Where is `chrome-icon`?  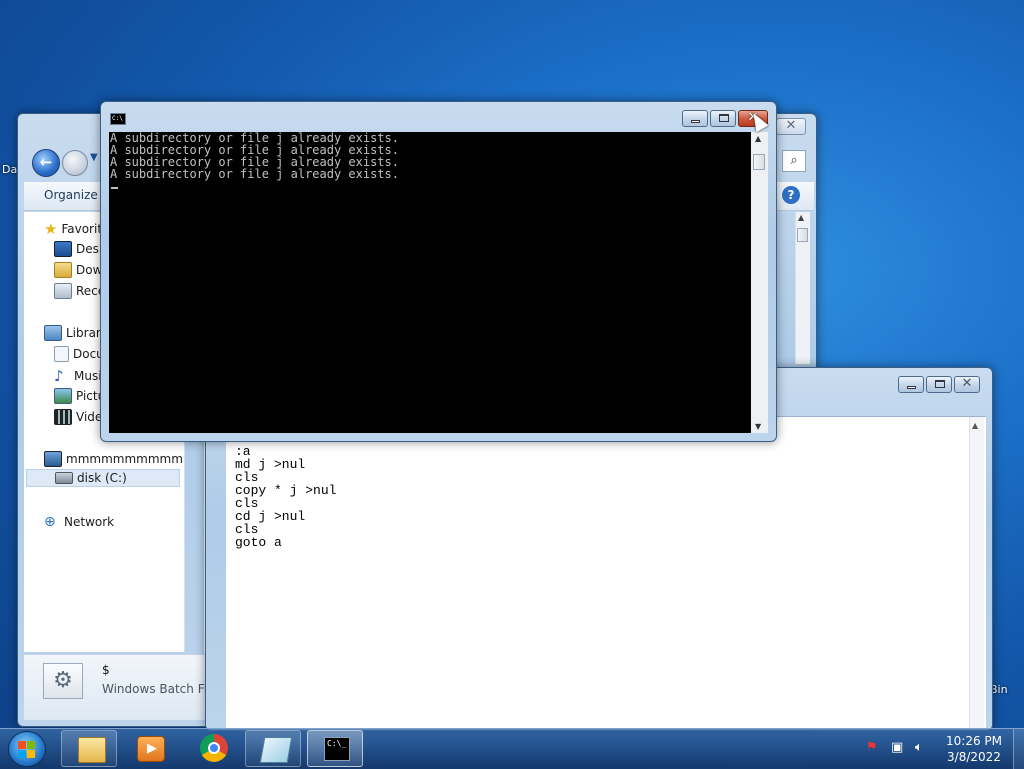 chrome-icon is located at coordinates (214, 748).